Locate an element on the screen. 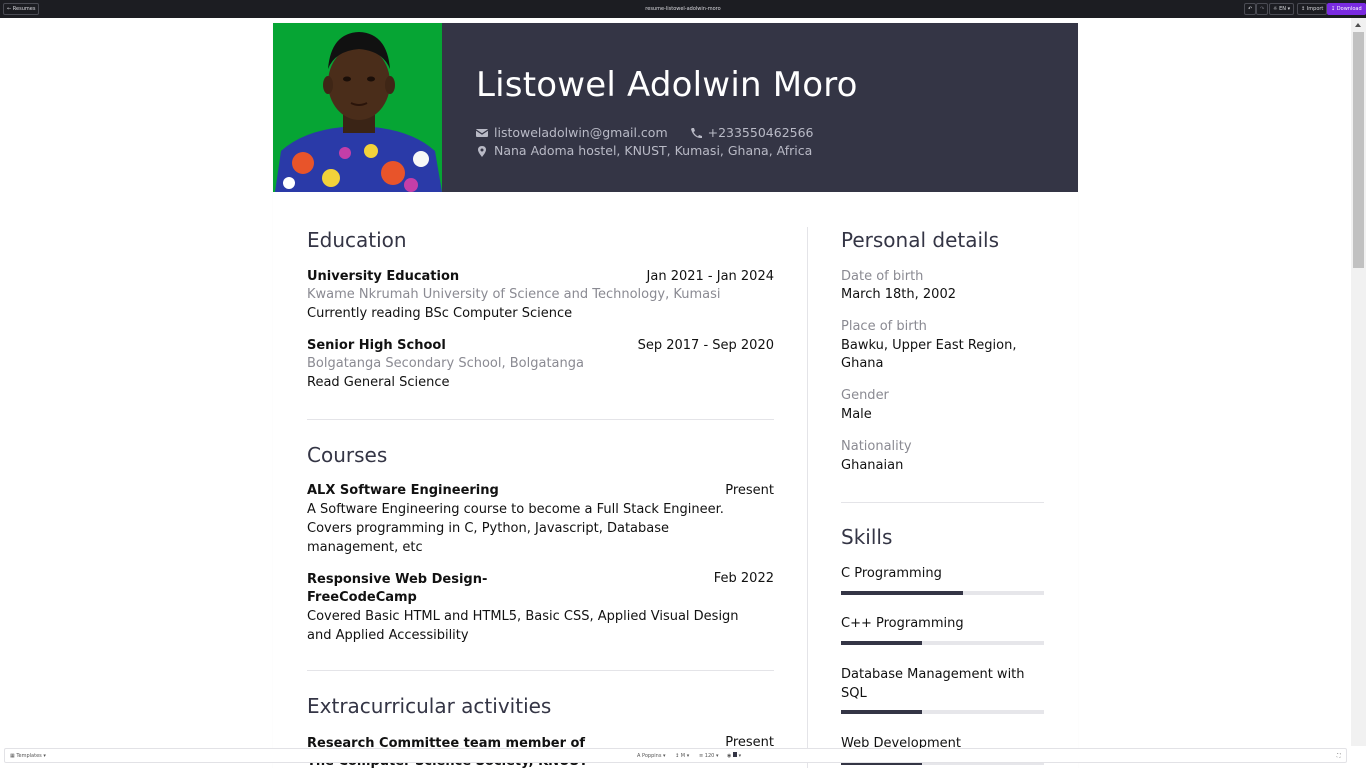 Image resolution: width=1366 pixels, height=768 pixels. redo-icon: ↷ is located at coordinates (1262, 9).